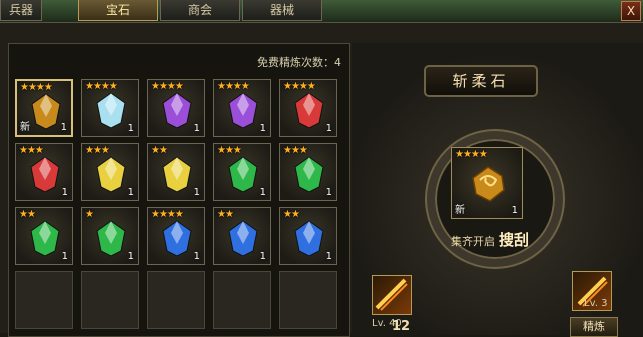 The height and width of the screenshot is (337, 643). What do you see at coordinates (472, 241) in the screenshot?
I see `collect-label: 集齐开启` at bounding box center [472, 241].